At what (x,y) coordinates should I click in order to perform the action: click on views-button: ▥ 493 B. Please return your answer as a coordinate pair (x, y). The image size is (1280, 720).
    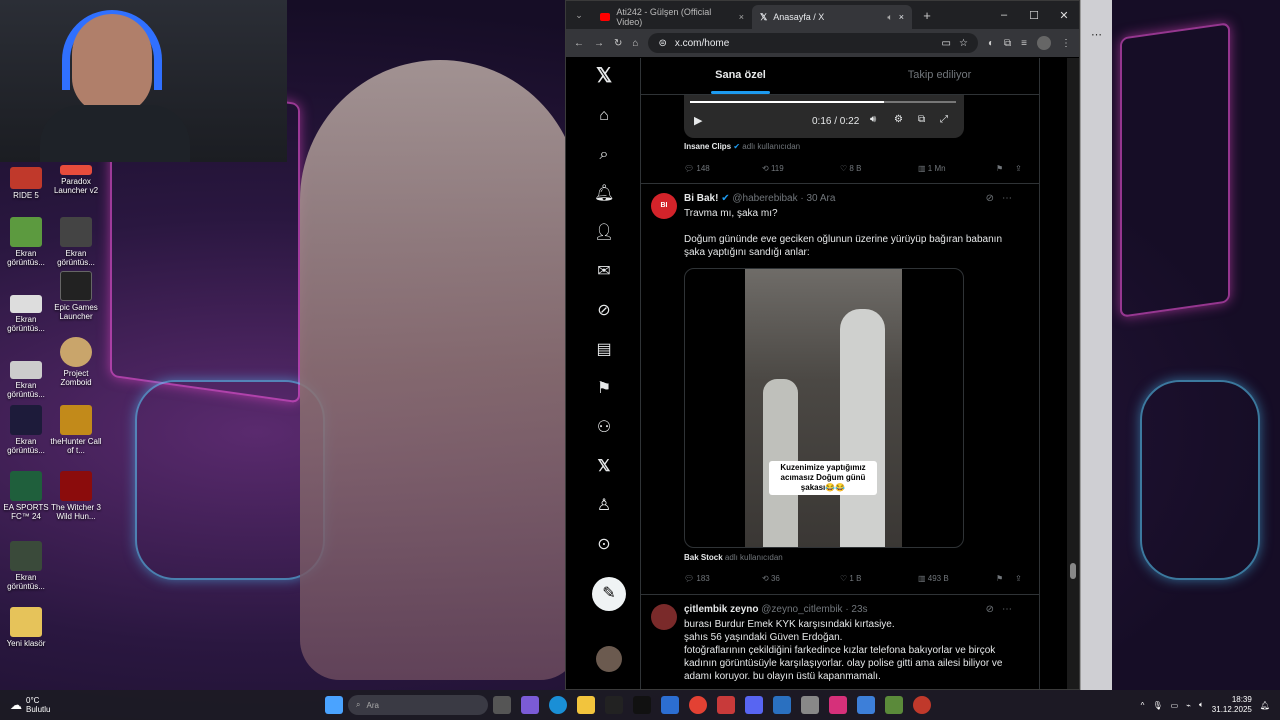
    Looking at the image, I should click on (957, 578).